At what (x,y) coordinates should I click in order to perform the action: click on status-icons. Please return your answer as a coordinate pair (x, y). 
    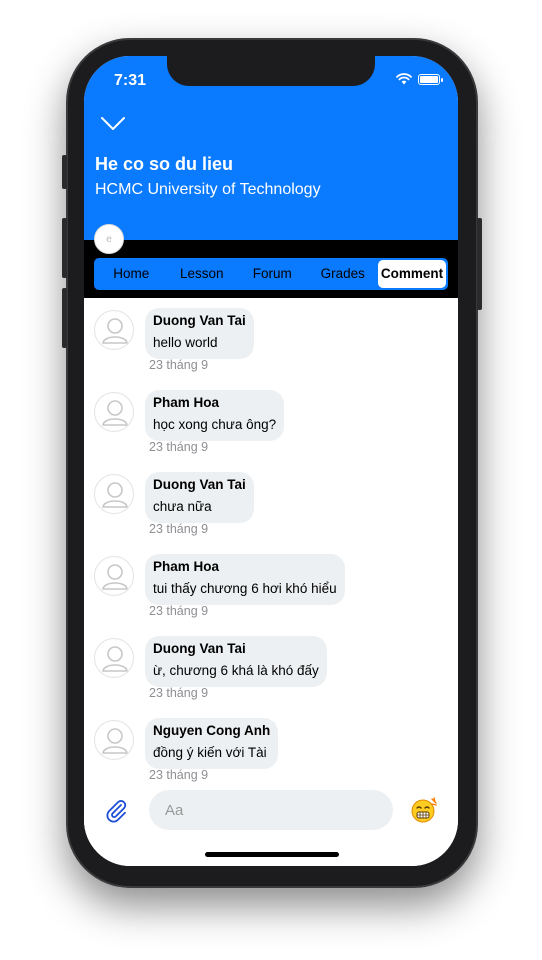
    Looking at the image, I should click on (419, 79).